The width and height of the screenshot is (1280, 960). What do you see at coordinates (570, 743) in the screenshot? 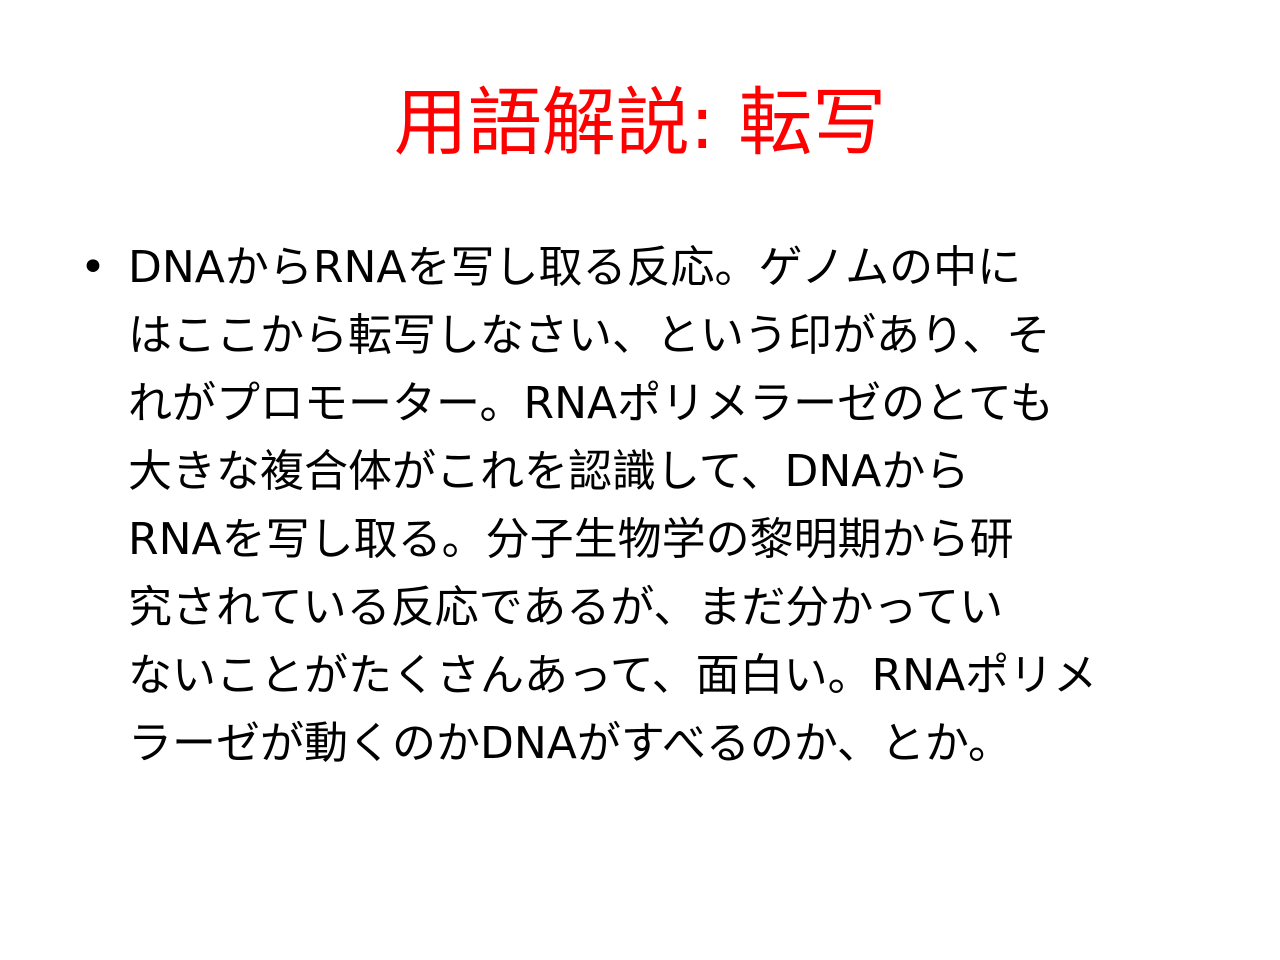
I see `bullet-text-line: ラーゼが動くのかDNAがすべるのか、とか。` at bounding box center [570, 743].